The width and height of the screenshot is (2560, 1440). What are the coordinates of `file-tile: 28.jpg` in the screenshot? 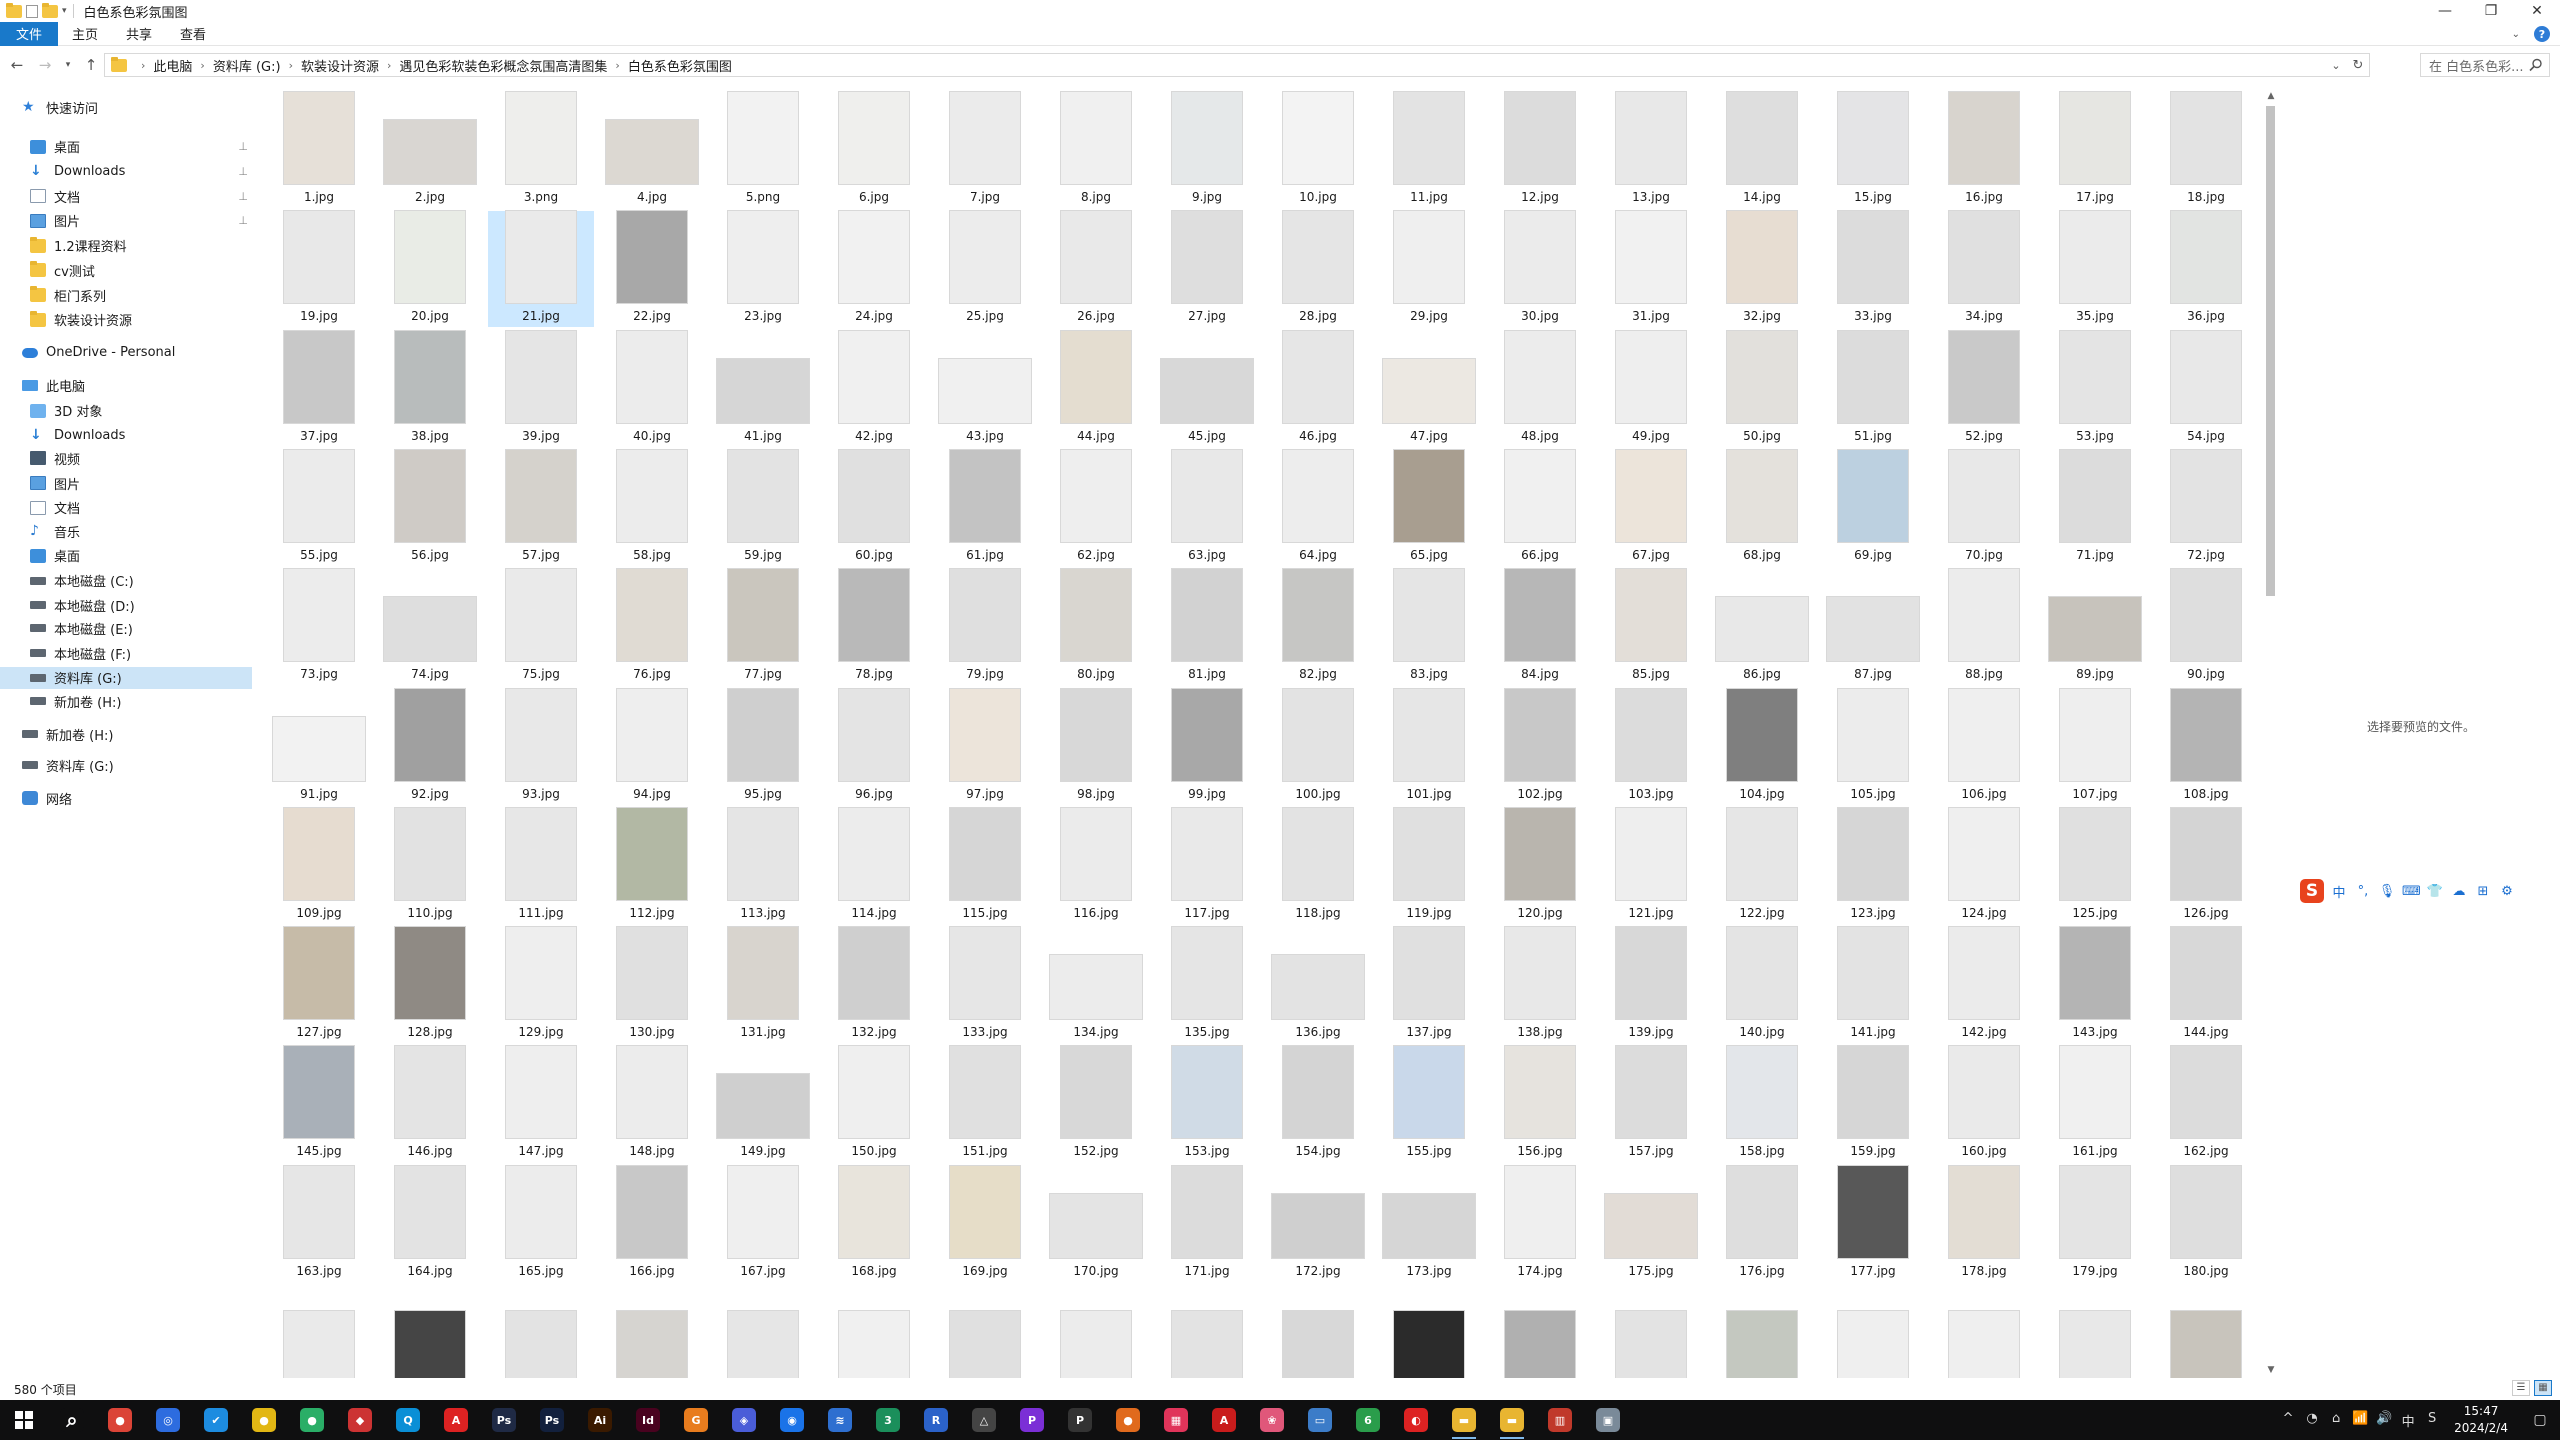 It's located at (1318, 269).